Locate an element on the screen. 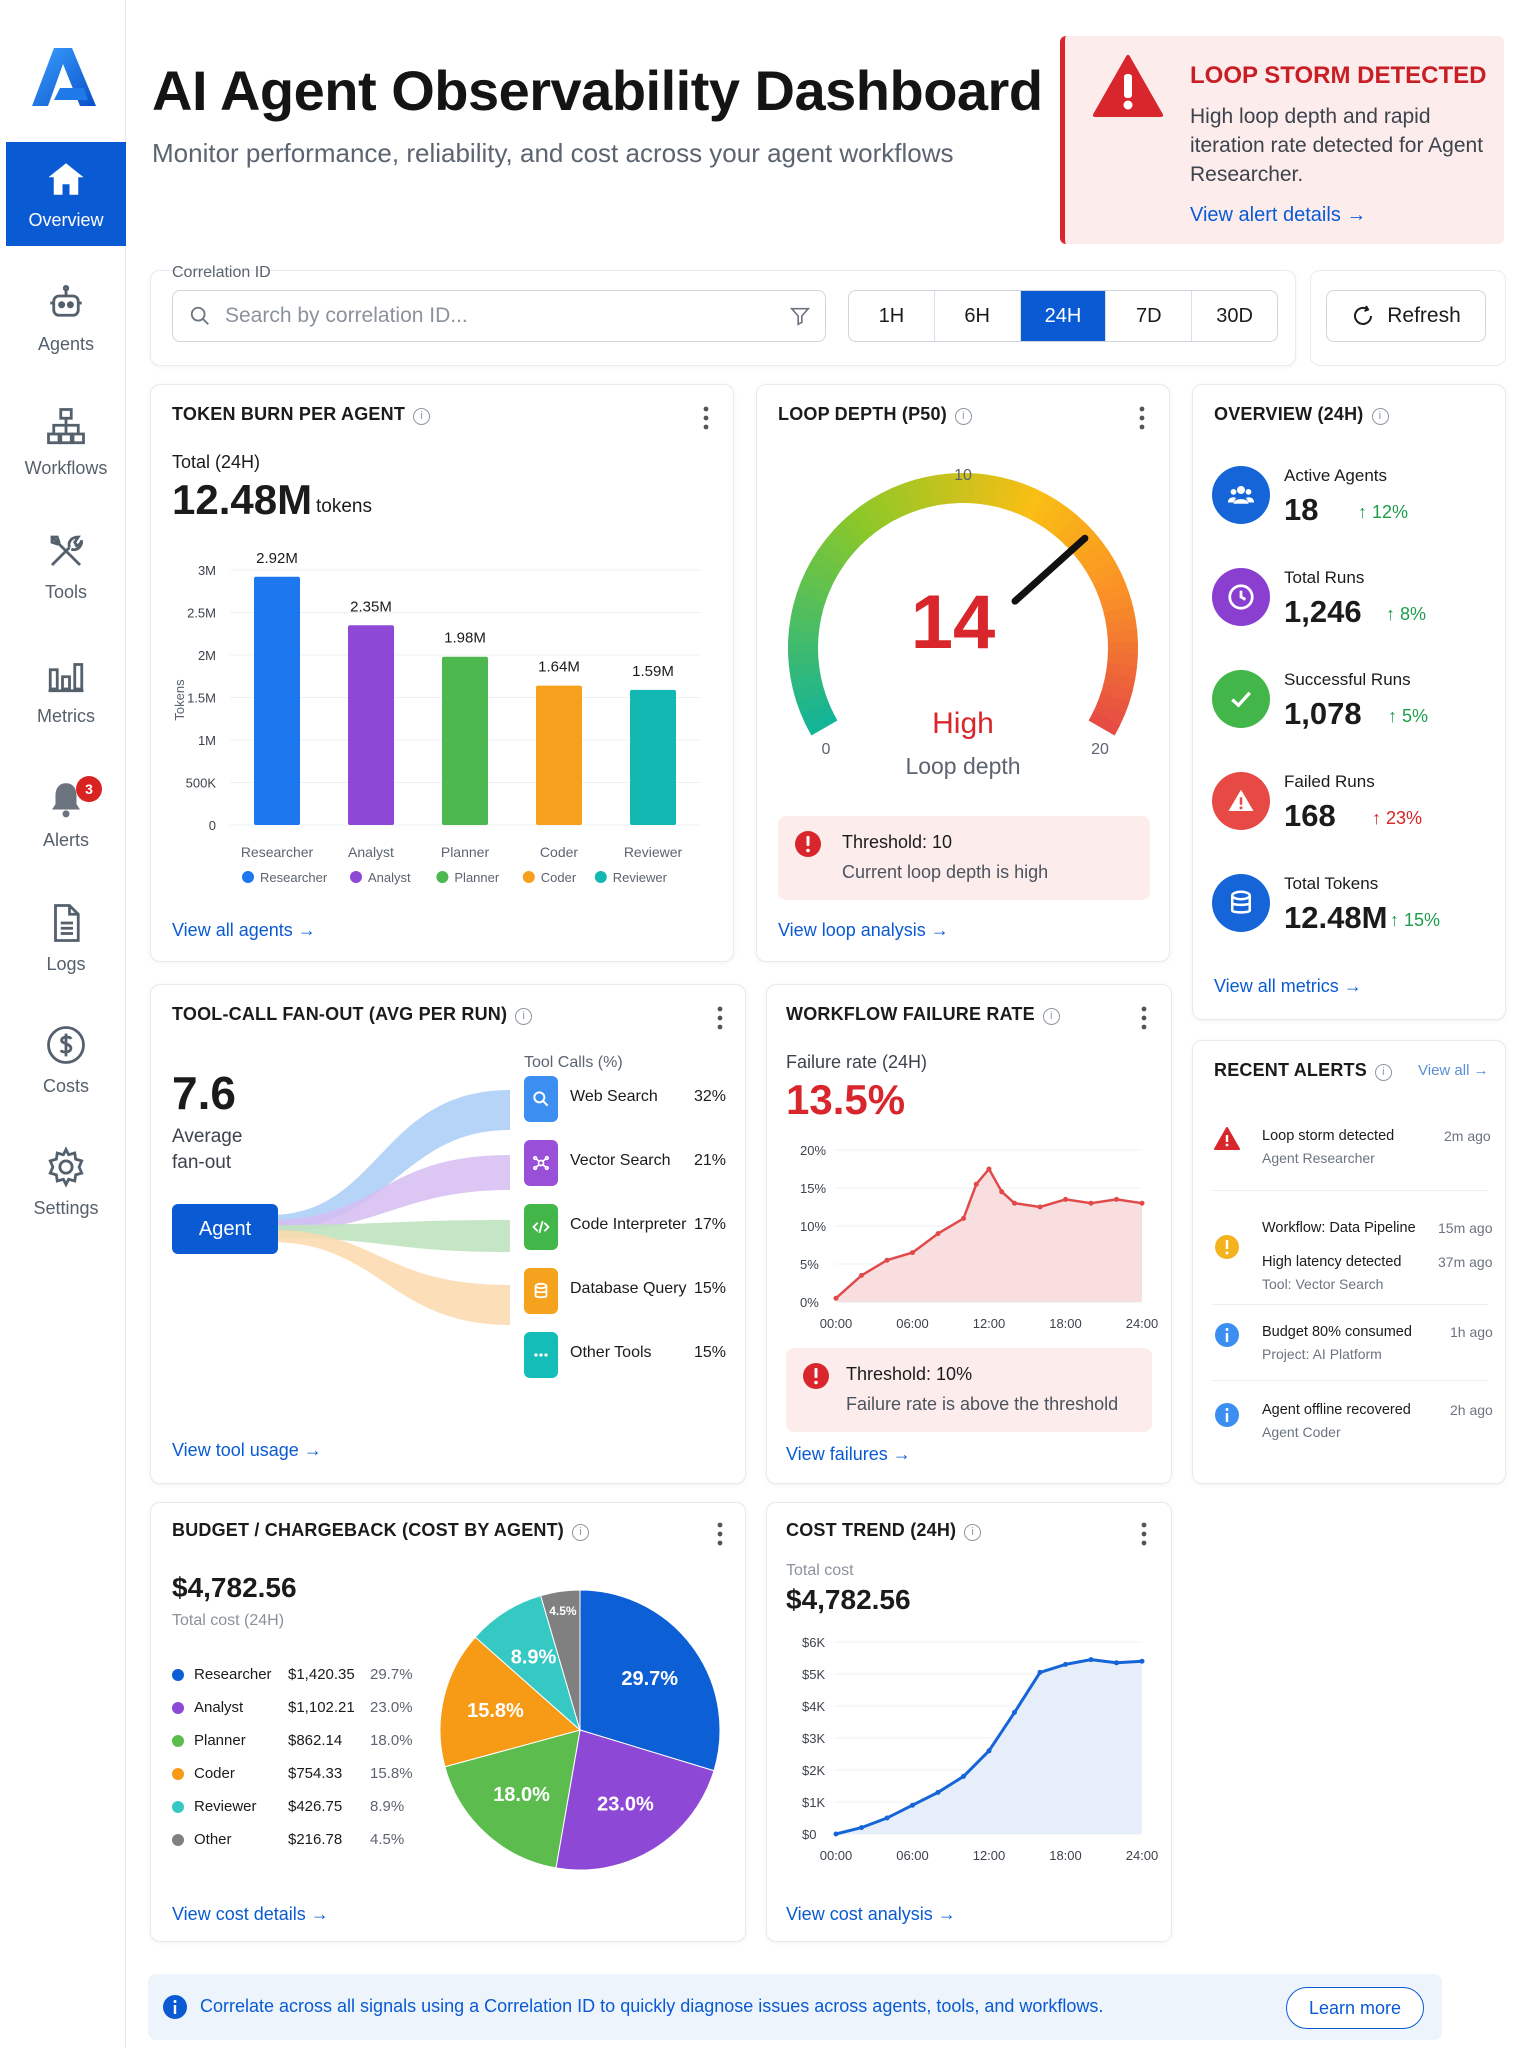 The height and width of the screenshot is (2048, 1536). legend-name: Planner is located at coordinates (220, 1740).